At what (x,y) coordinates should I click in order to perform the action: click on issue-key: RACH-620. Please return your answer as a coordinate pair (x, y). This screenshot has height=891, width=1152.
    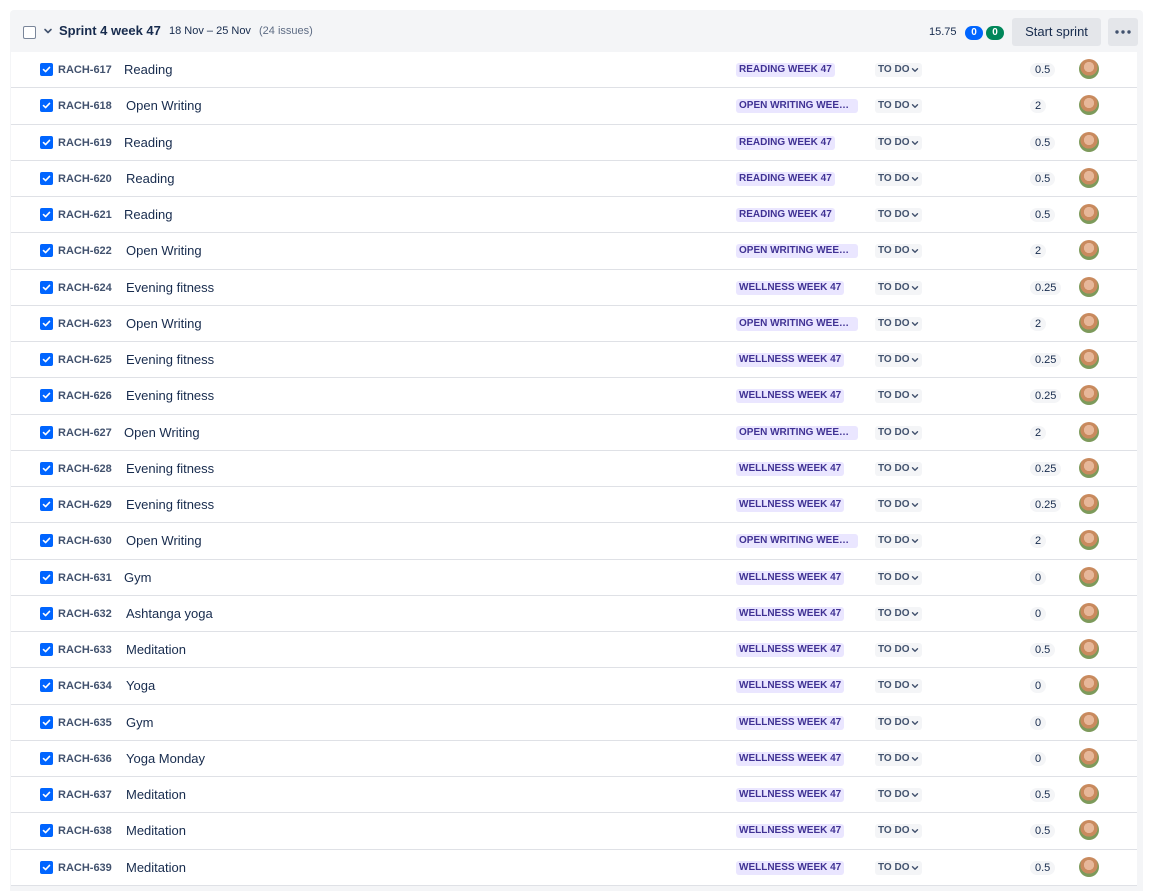
    Looking at the image, I should click on (85, 179).